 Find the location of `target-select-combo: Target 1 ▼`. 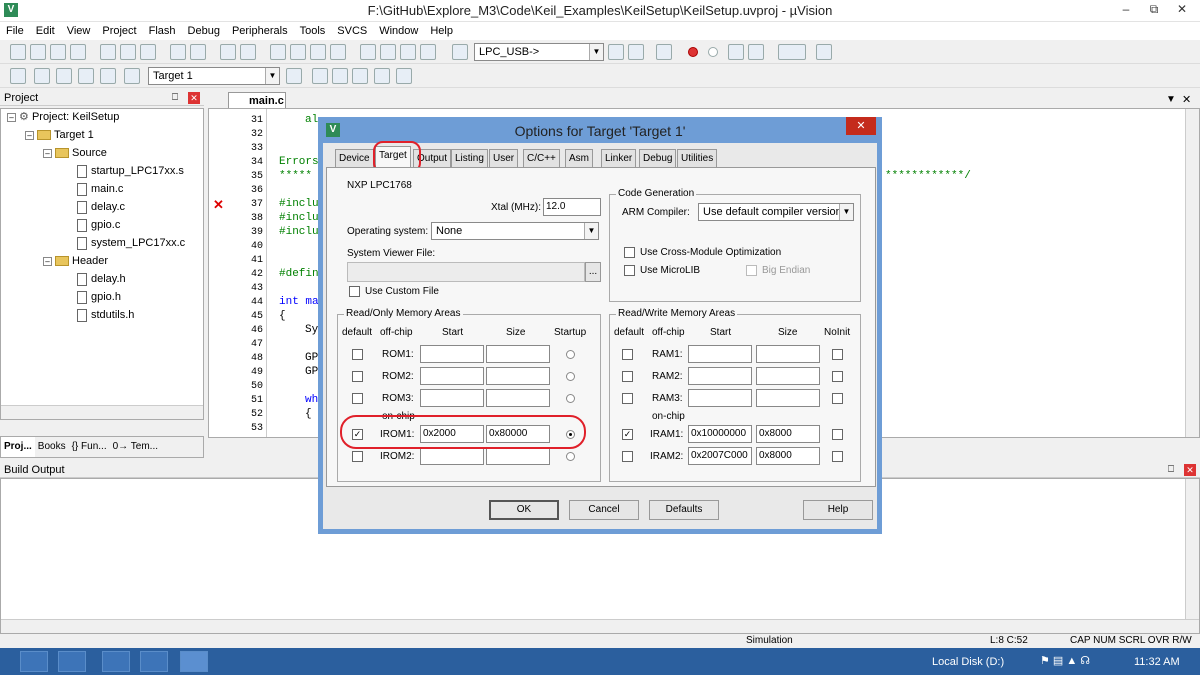

target-select-combo: Target 1 ▼ is located at coordinates (214, 76).